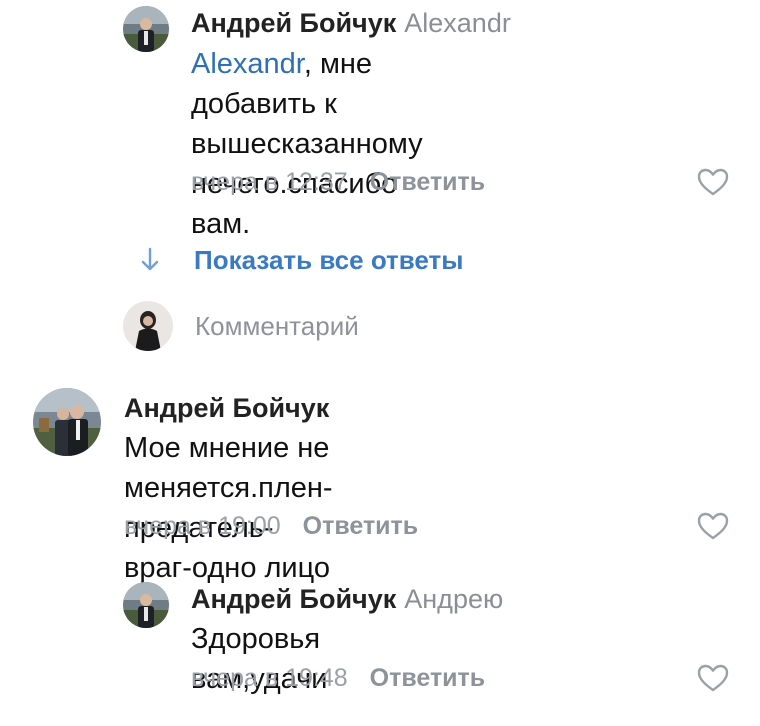  Describe the element at coordinates (150, 259) in the screenshot. I see `arrow-down-icon` at that location.